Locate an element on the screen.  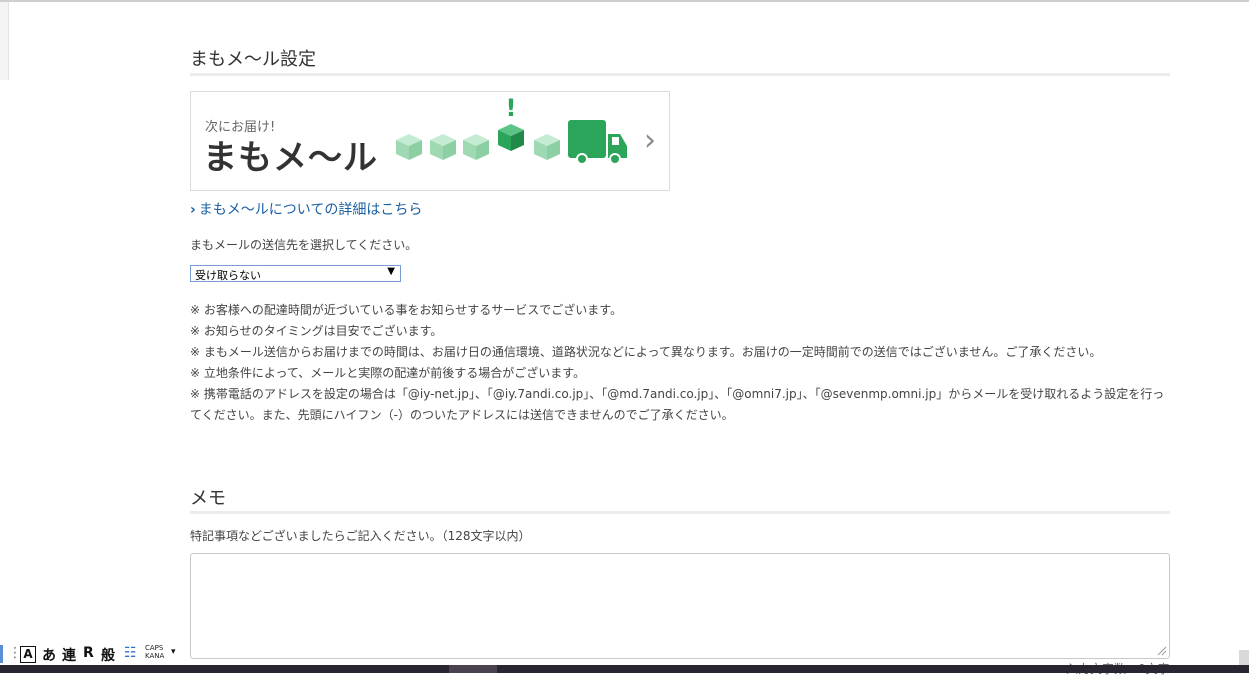
caps-kana-indicator: CAPS KANA is located at coordinates (154, 652).